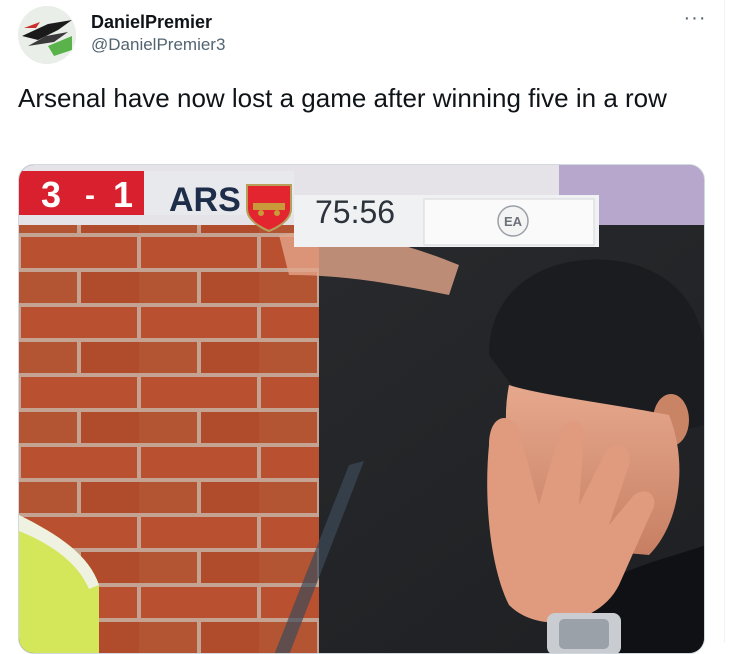 The image size is (750, 654). I want to click on avatar-image, so click(47, 35).